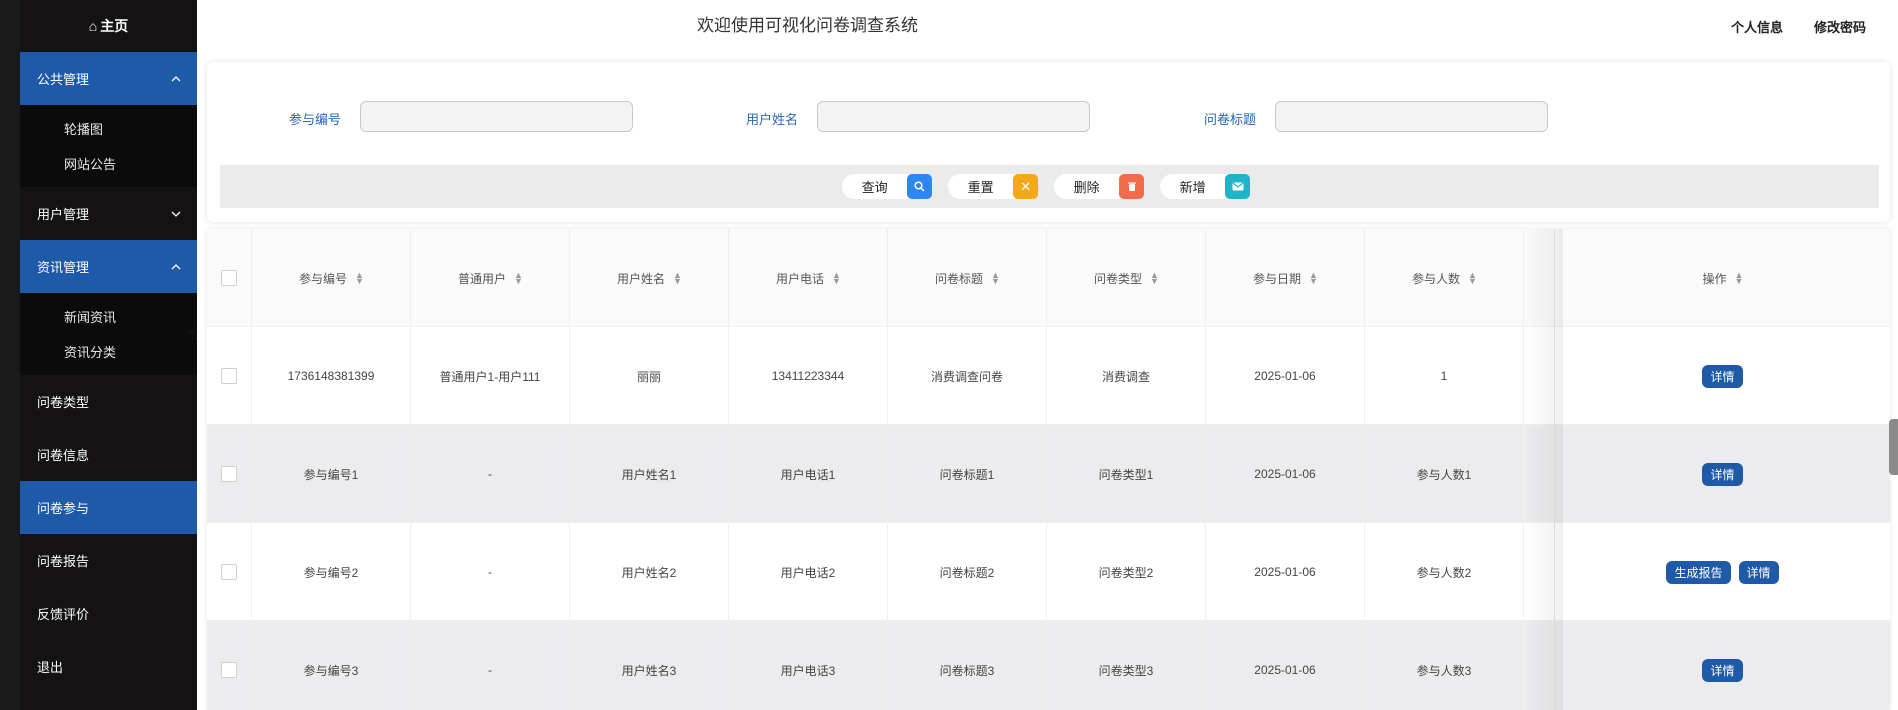 The image size is (1898, 710). What do you see at coordinates (108, 78) in the screenshot?
I see `sidebar-group-public: 公共管理` at bounding box center [108, 78].